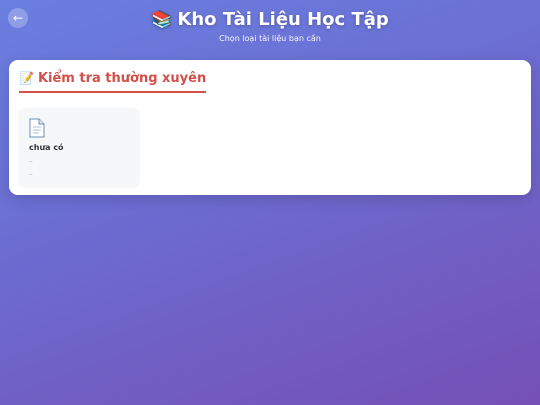 The height and width of the screenshot is (405, 540). I want to click on section-title-text: Kiểm tra thường xuyên, so click(122, 78).